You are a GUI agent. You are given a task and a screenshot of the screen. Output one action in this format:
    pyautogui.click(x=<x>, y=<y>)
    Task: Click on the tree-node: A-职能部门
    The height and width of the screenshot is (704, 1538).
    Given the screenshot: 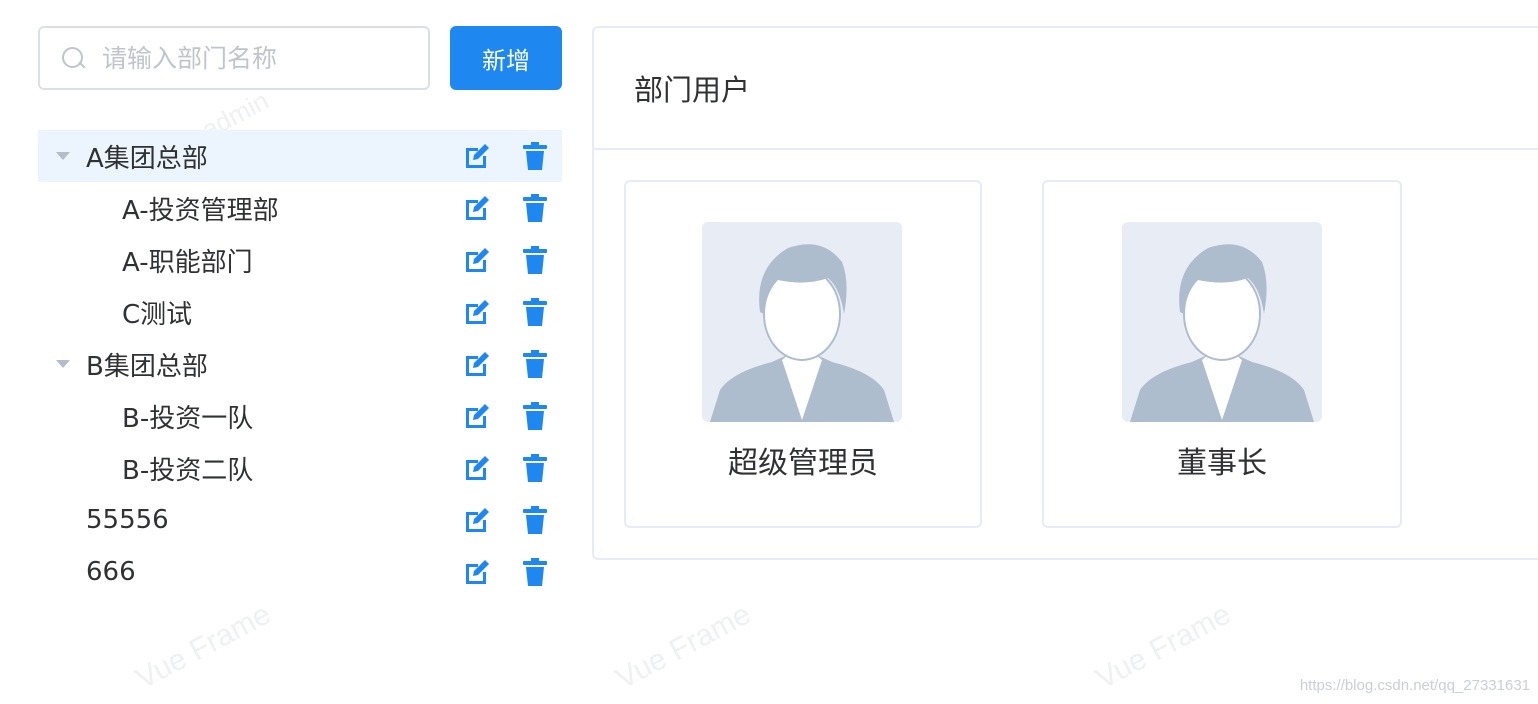 What is the action you would take?
    pyautogui.click(x=300, y=260)
    